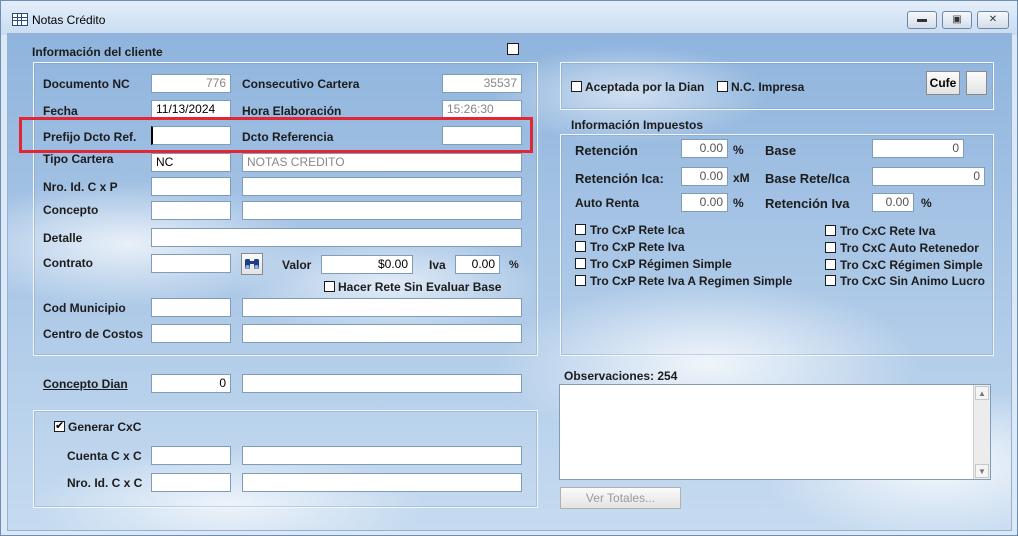 The image size is (1018, 536). Describe the element at coordinates (382, 383) in the screenshot. I see `concepto-dian-desc-field` at that location.